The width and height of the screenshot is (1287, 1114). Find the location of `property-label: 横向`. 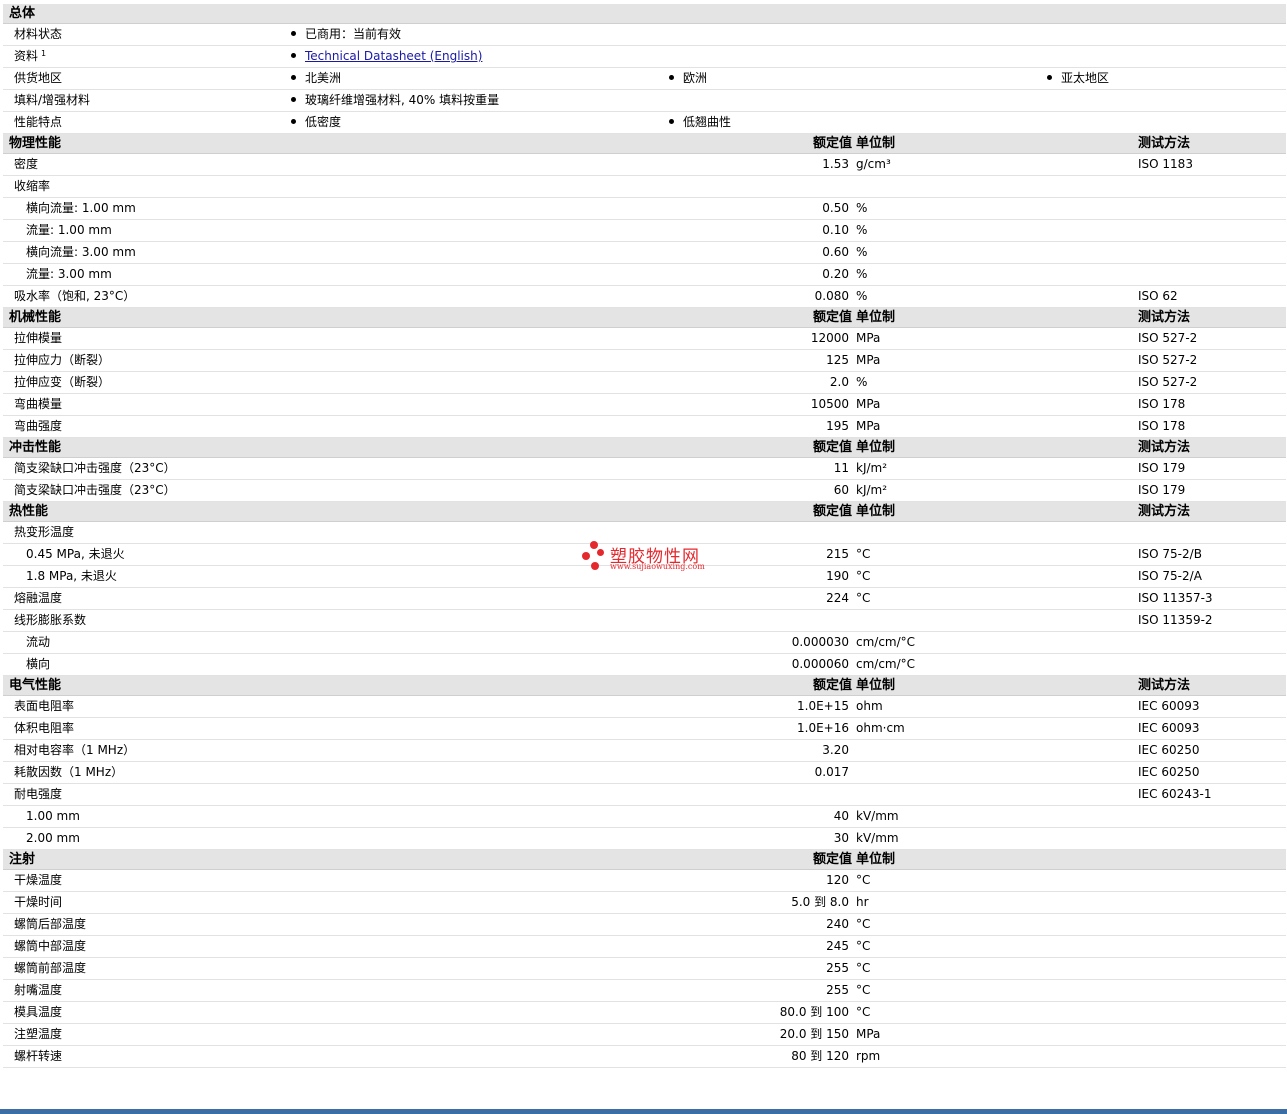

property-label: 横向 is located at coordinates (38, 664).